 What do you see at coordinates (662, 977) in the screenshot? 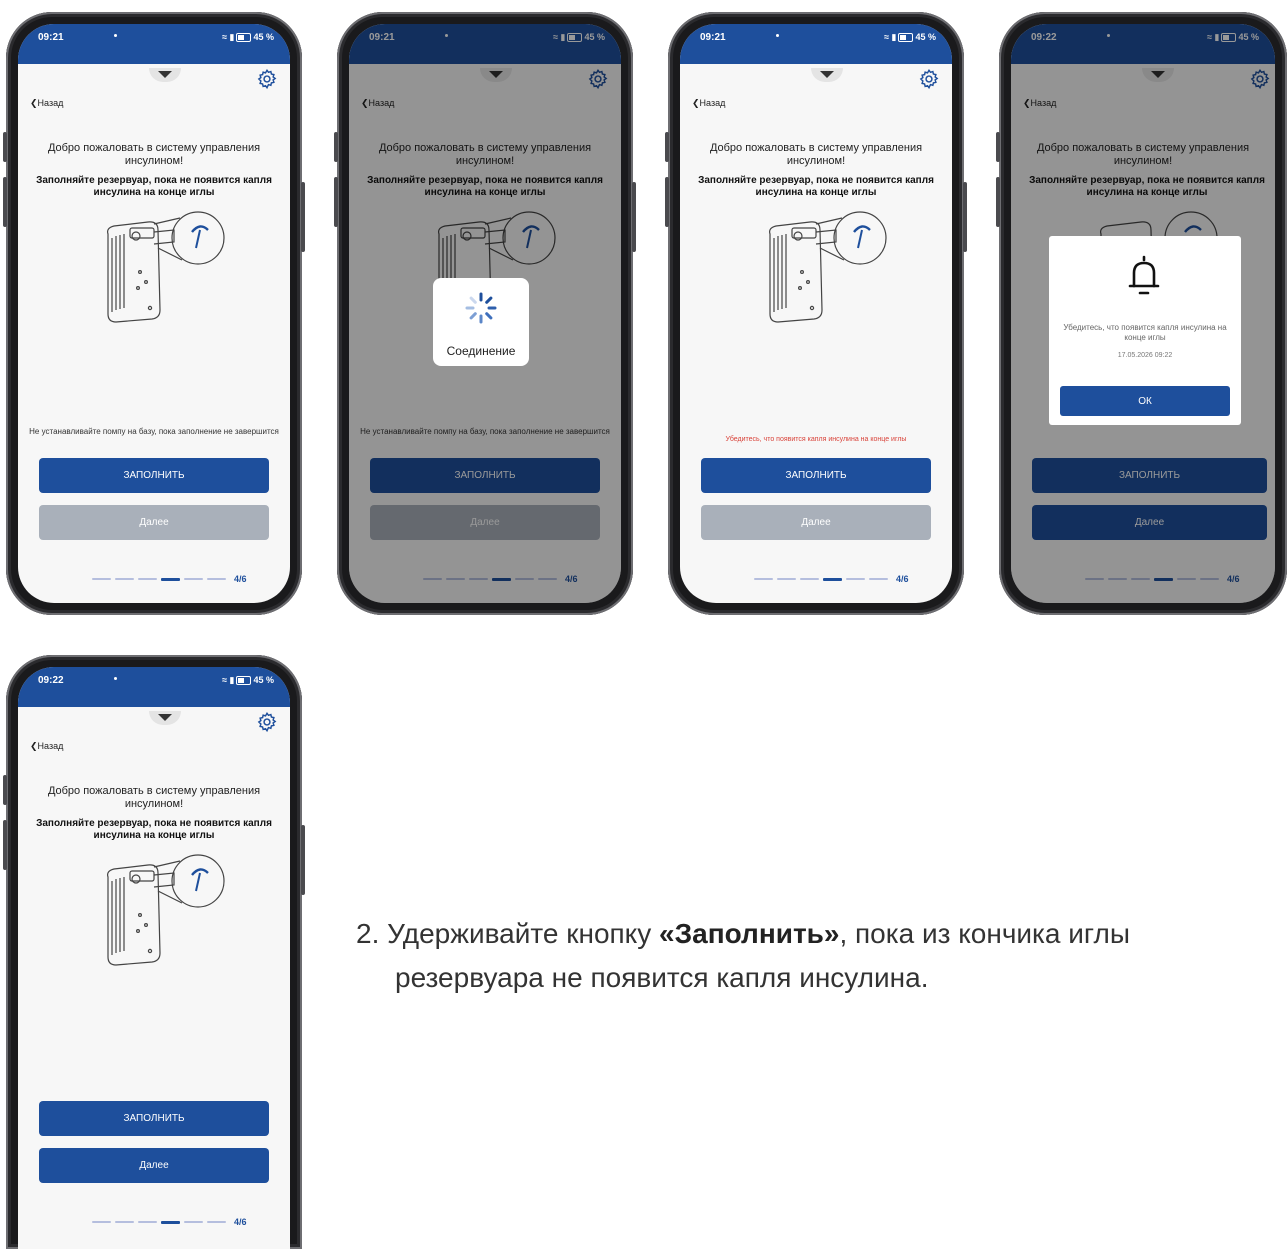
I see `caption-line-2: резервуара не появится капля инсулина.` at bounding box center [662, 977].